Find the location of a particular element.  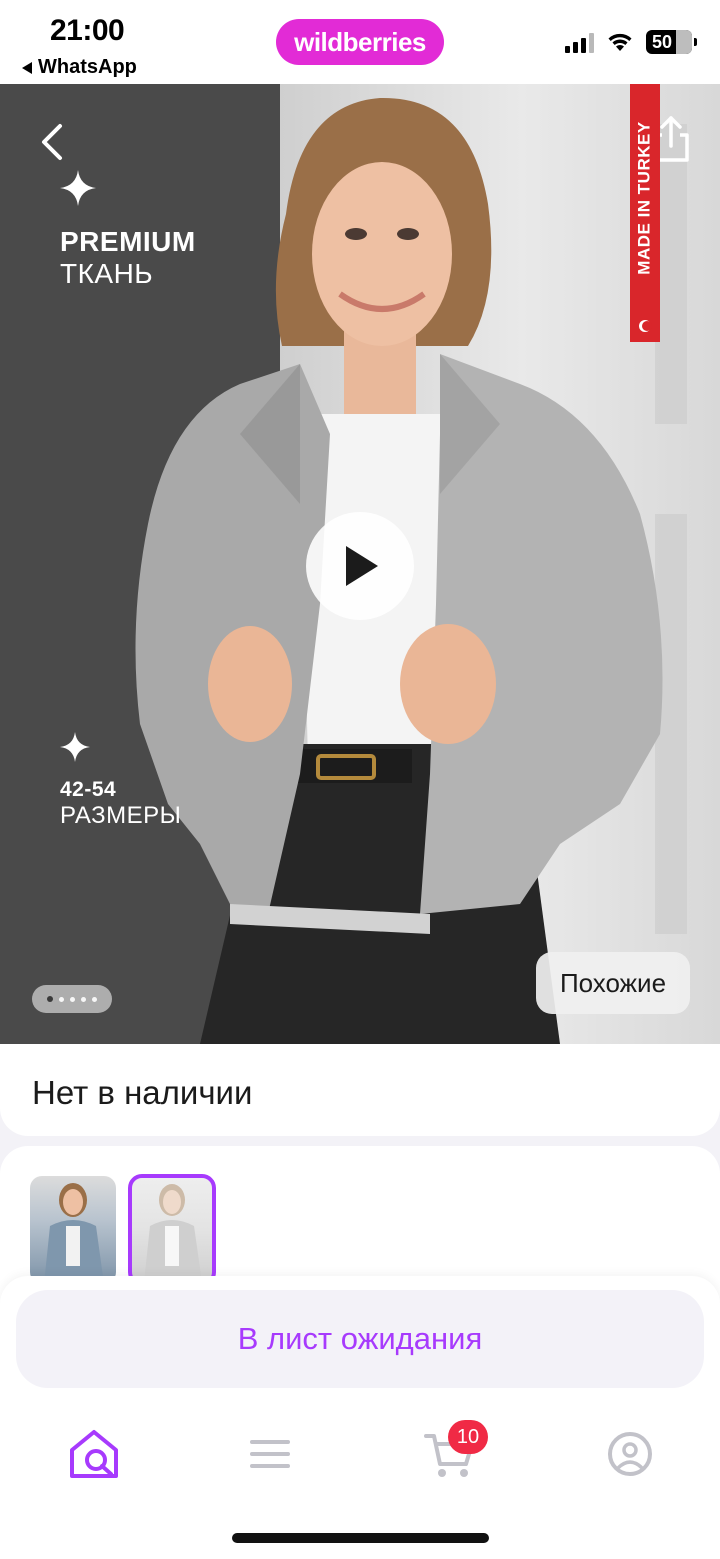

color-variant-thumb is located at coordinates (73, 1230).